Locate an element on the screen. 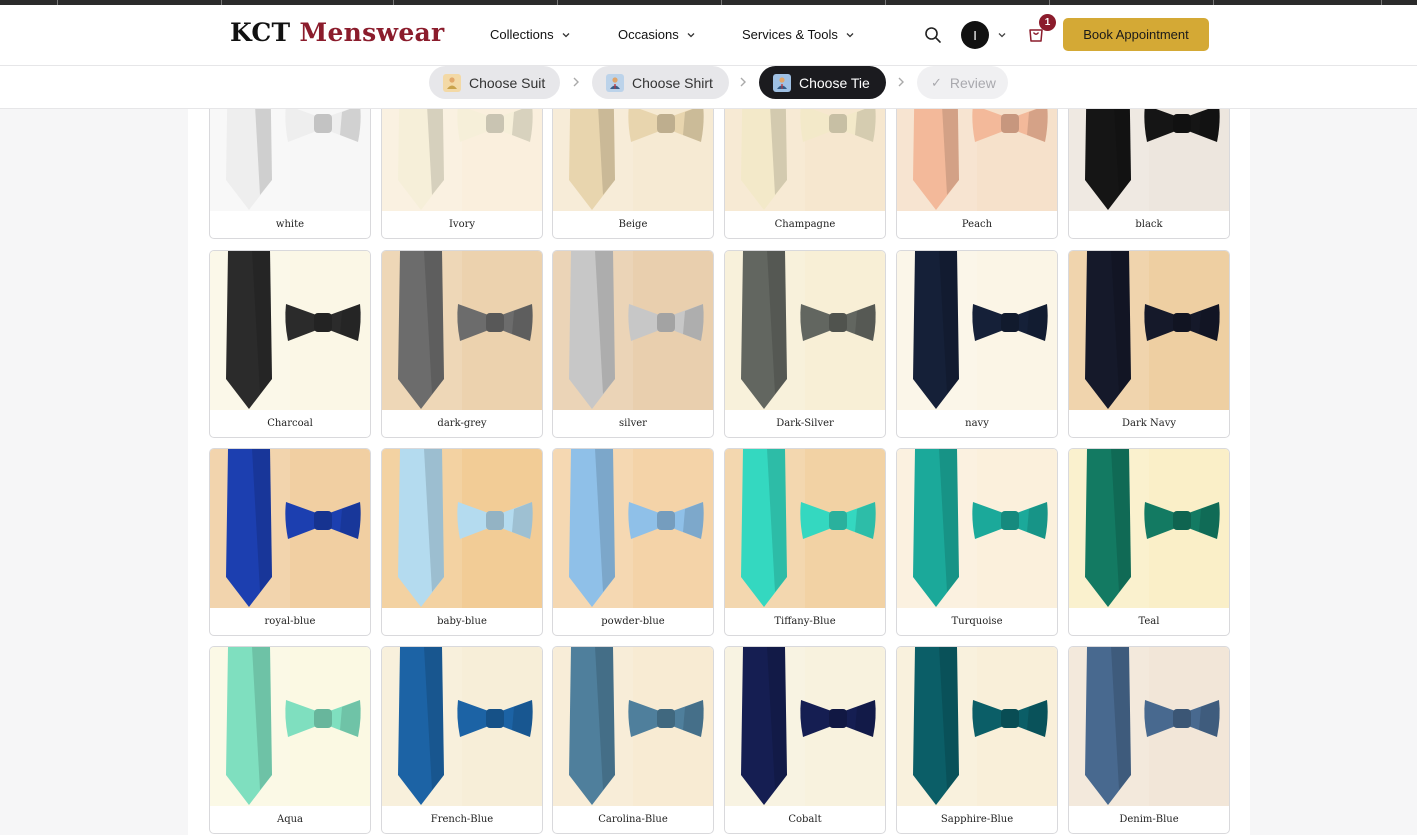 The image size is (1417, 835). suit-emoji-icon is located at coordinates (452, 82).